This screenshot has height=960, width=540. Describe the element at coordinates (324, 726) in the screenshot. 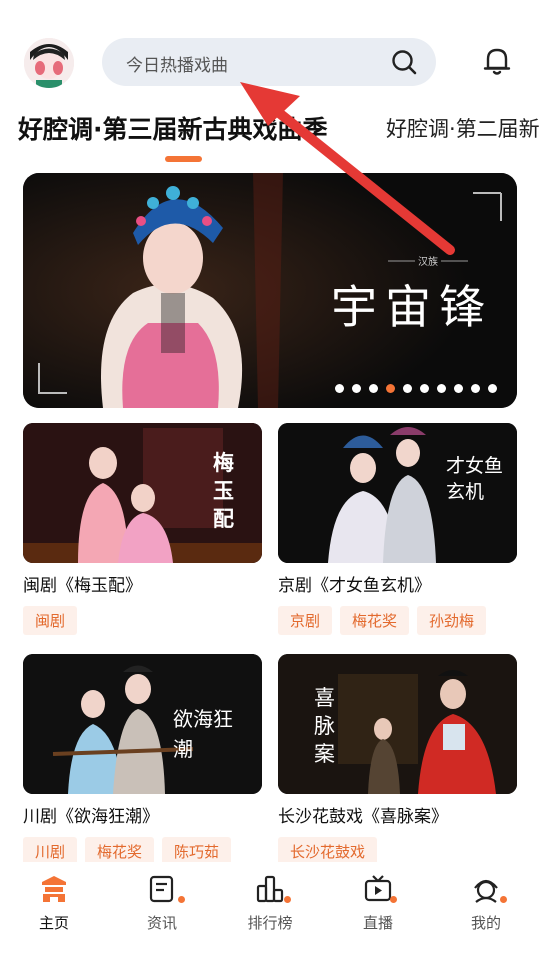

I see `card-calligraphy: 喜脉案` at that location.